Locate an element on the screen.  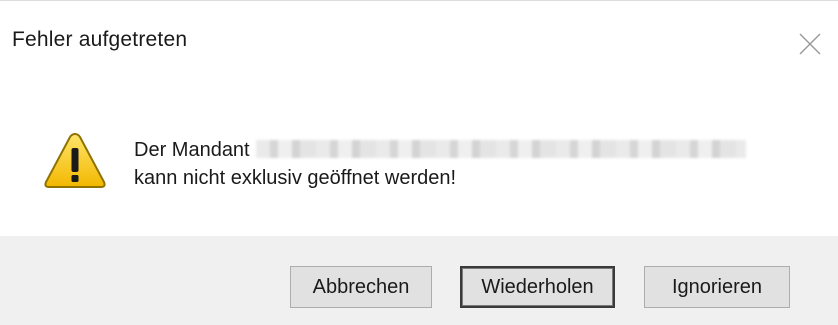
dialog-title: Fehler aufgetreten is located at coordinates (100, 39).